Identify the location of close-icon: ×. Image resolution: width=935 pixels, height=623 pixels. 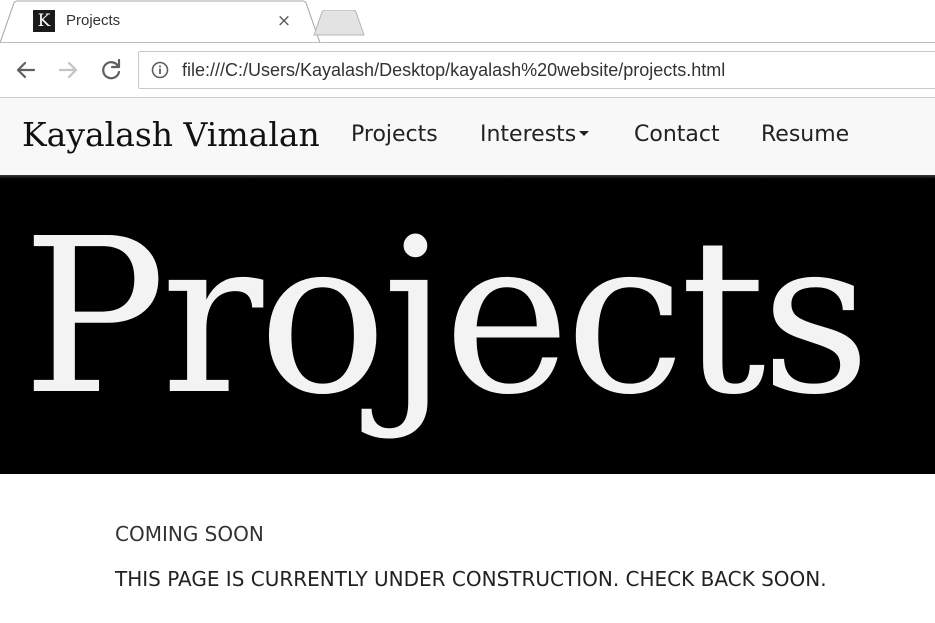
(284, 21).